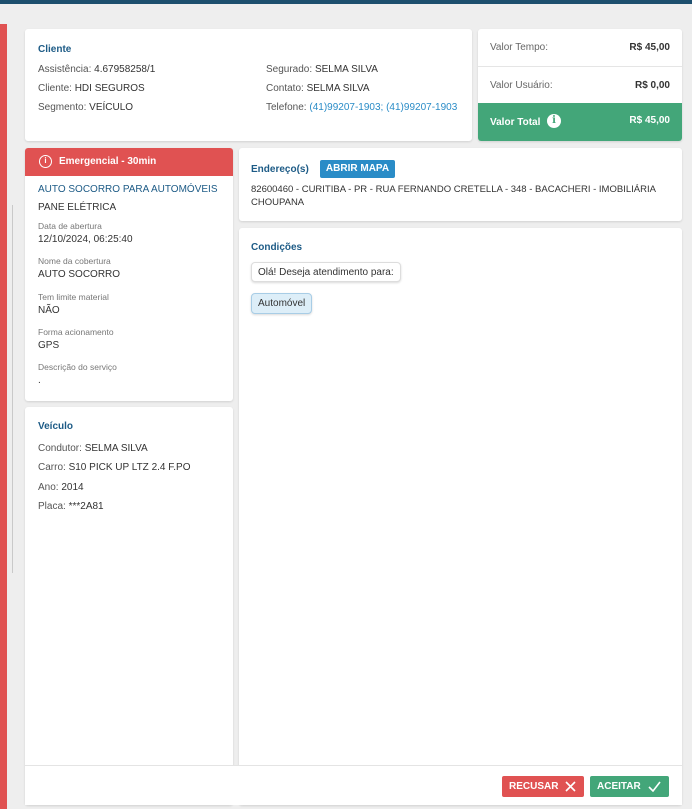 The height and width of the screenshot is (809, 692). I want to click on assistencia-value: 4.67958258/1, so click(125, 69).